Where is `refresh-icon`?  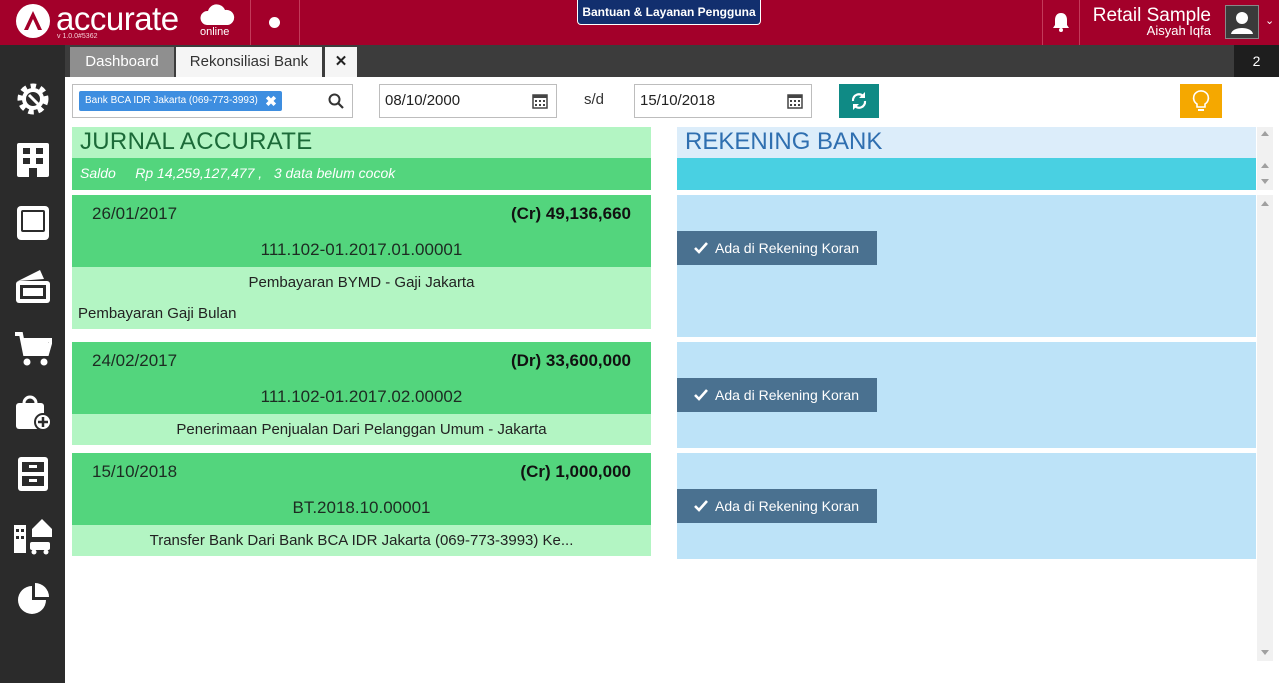
refresh-icon is located at coordinates (859, 101).